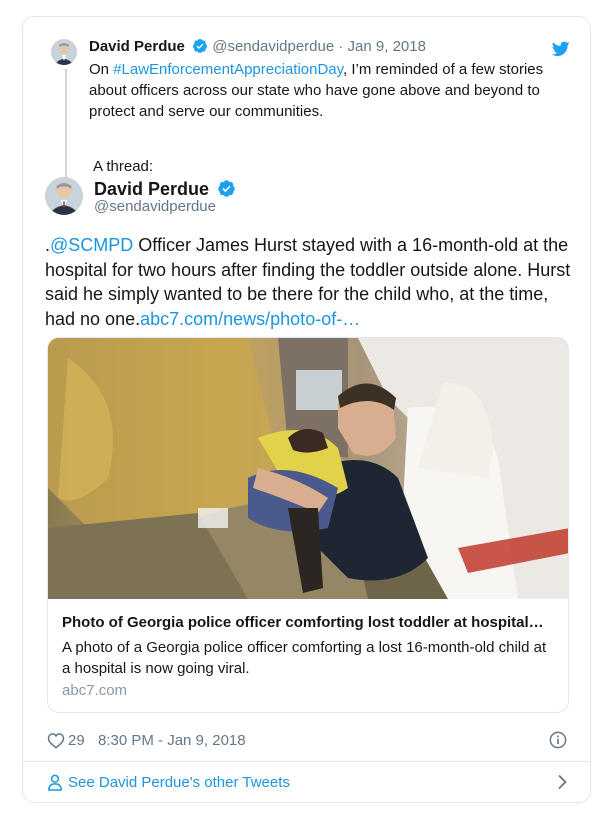 This screenshot has width=610, height=817. What do you see at coordinates (562, 784) in the screenshot?
I see `chevron-right-icon` at bounding box center [562, 784].